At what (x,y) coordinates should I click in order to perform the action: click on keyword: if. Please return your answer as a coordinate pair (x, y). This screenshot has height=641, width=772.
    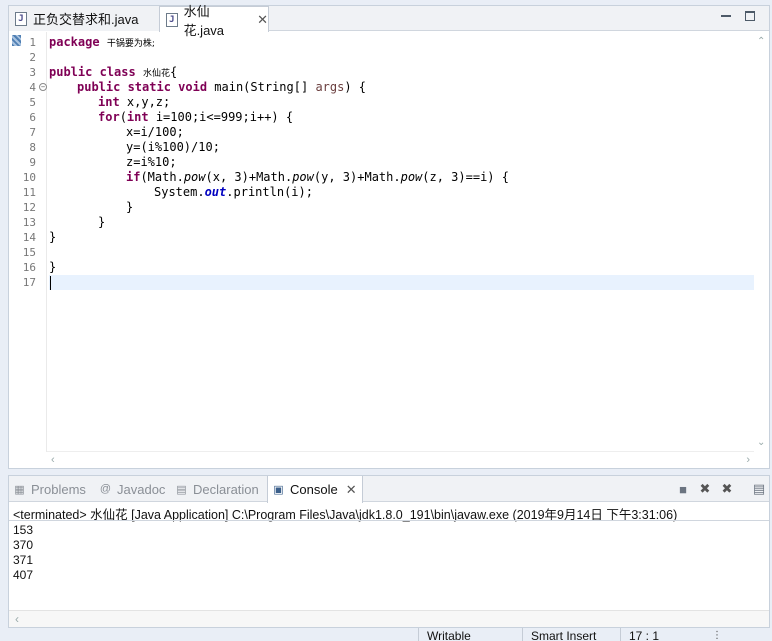
    Looking at the image, I should click on (133, 177).